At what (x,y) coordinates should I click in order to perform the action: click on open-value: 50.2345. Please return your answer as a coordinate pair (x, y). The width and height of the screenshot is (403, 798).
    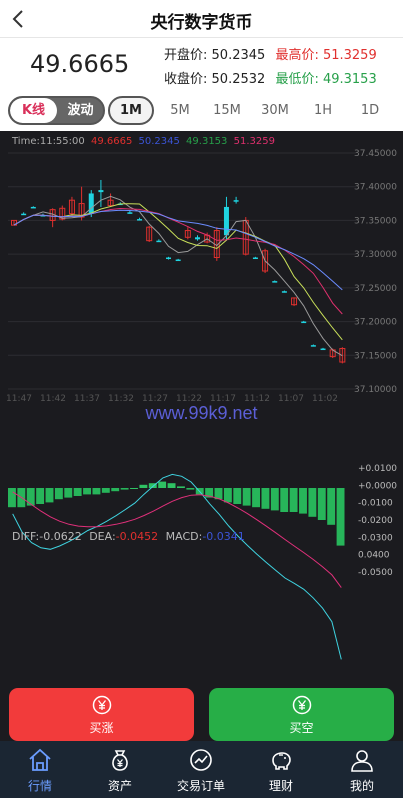
    Looking at the image, I should click on (238, 55).